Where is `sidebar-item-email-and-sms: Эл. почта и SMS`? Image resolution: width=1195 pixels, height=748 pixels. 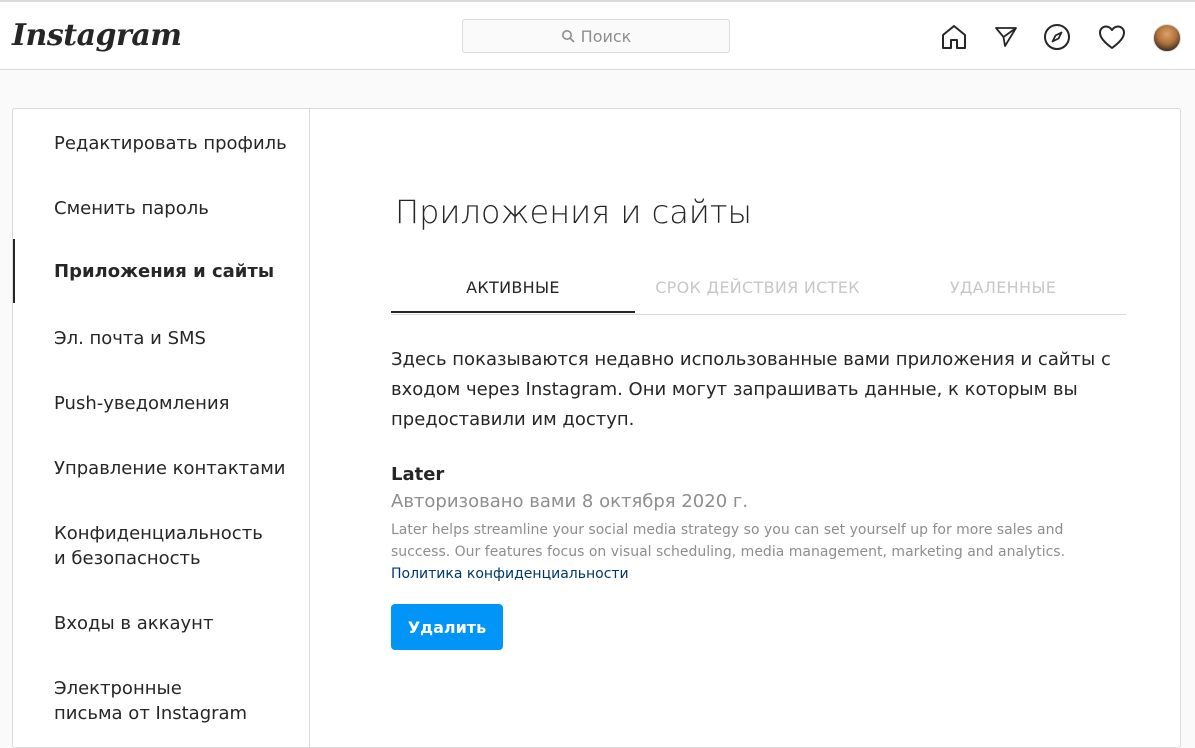 sidebar-item-email-and-sms: Эл. почта и SMS is located at coordinates (161, 338).